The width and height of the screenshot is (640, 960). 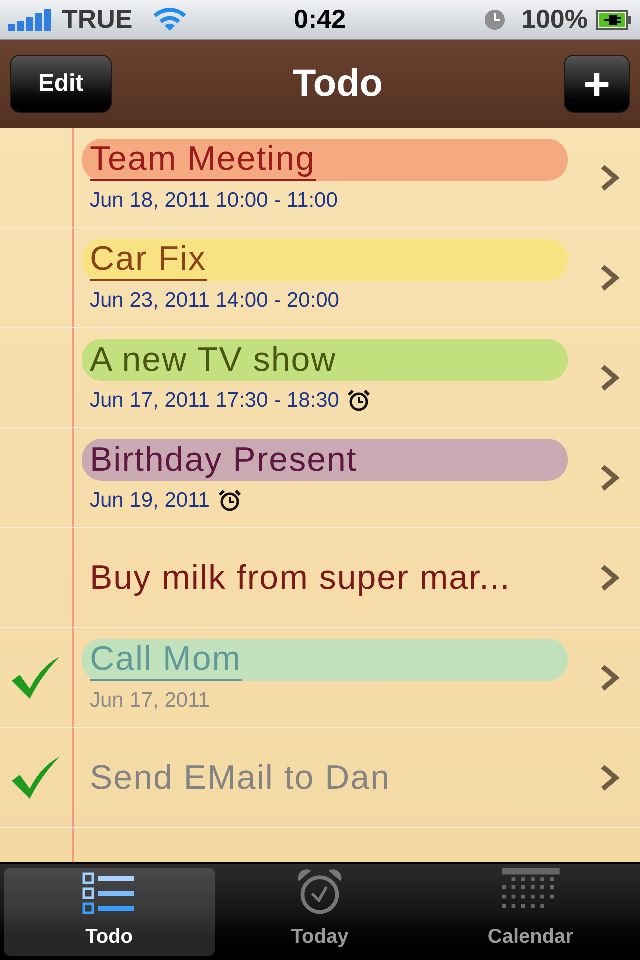 What do you see at coordinates (224, 460) in the screenshot?
I see `todo-title: Birthday Present` at bounding box center [224, 460].